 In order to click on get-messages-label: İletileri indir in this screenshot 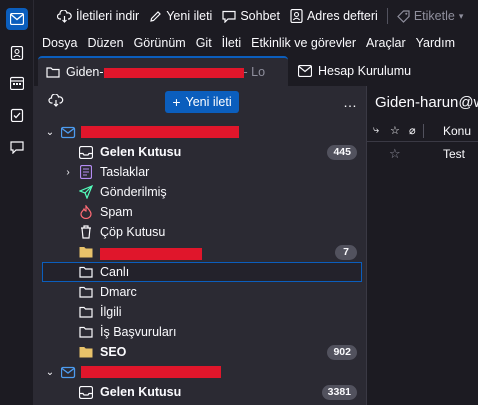, I will do `click(108, 16)`.